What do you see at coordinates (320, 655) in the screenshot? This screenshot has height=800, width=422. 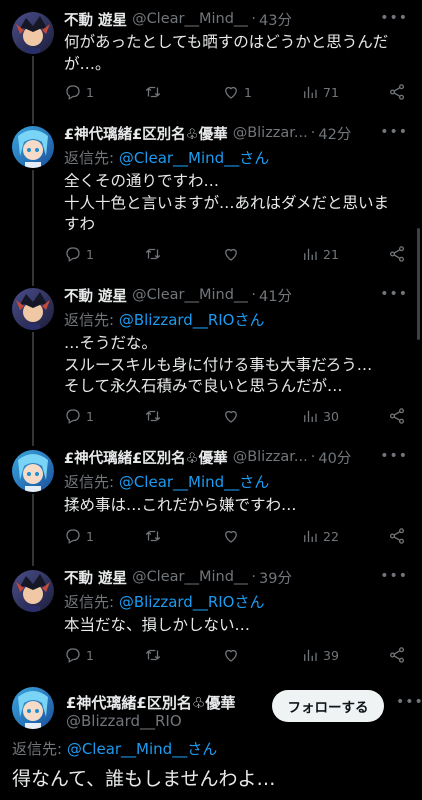 I see `views-button: 39` at bounding box center [320, 655].